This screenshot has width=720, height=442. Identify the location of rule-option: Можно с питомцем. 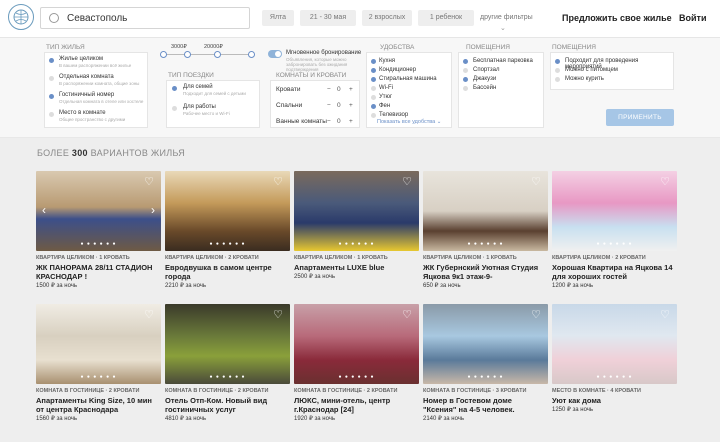
(591, 70).